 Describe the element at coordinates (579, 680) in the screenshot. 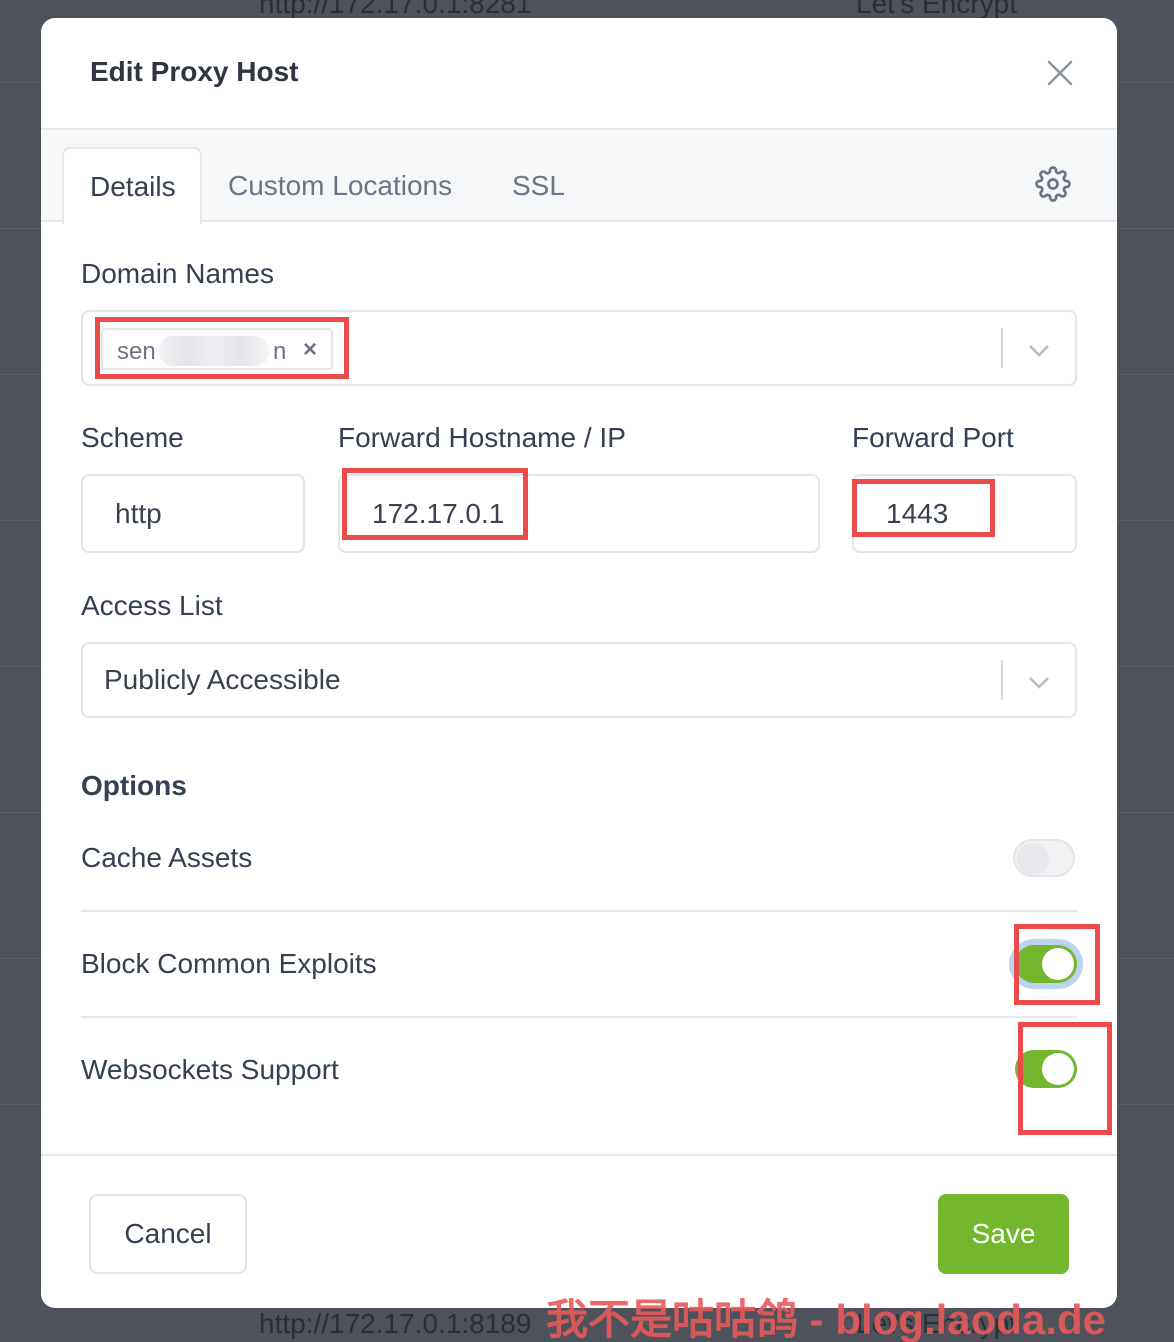

I see `access-list-select: Publicly Accessible` at that location.